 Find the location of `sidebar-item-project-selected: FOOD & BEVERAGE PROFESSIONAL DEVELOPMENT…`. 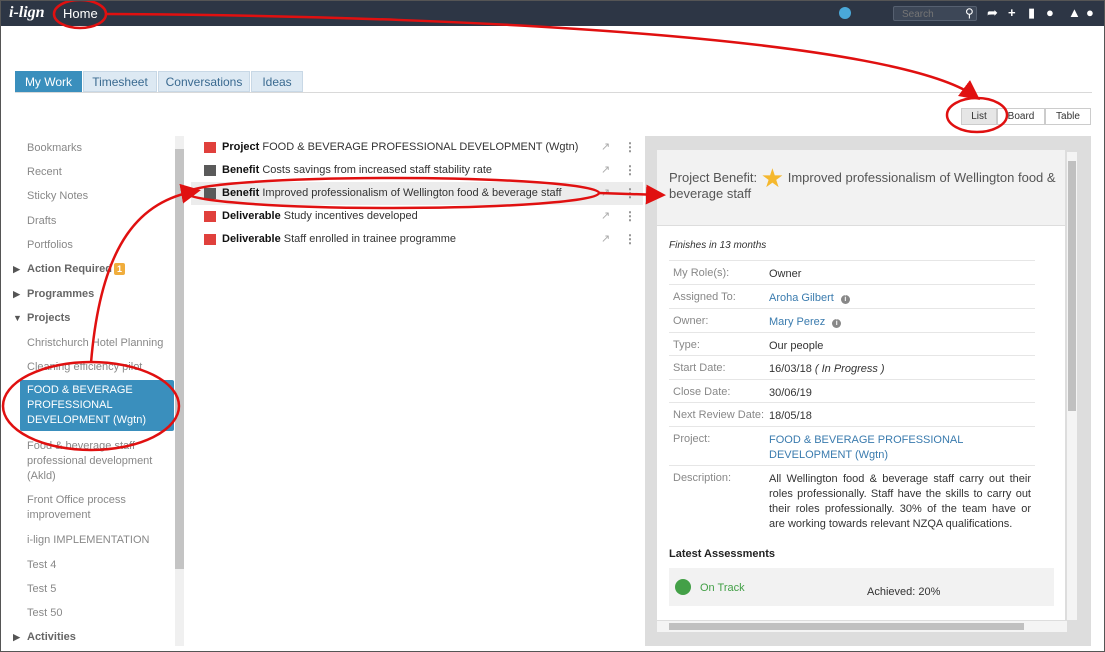

sidebar-item-project-selected: FOOD & BEVERAGE PROFESSIONAL DEVELOPMENT… is located at coordinates (97, 405).